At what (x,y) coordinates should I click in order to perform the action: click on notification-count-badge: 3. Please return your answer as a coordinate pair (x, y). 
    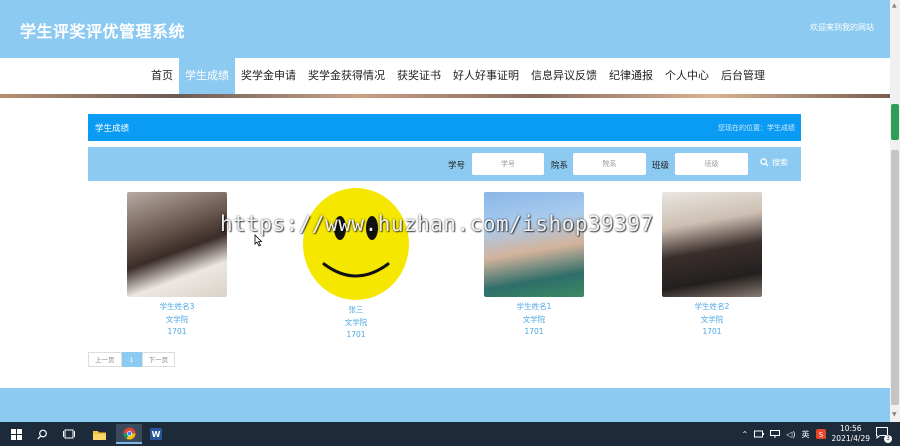
    Looking at the image, I should click on (888, 439).